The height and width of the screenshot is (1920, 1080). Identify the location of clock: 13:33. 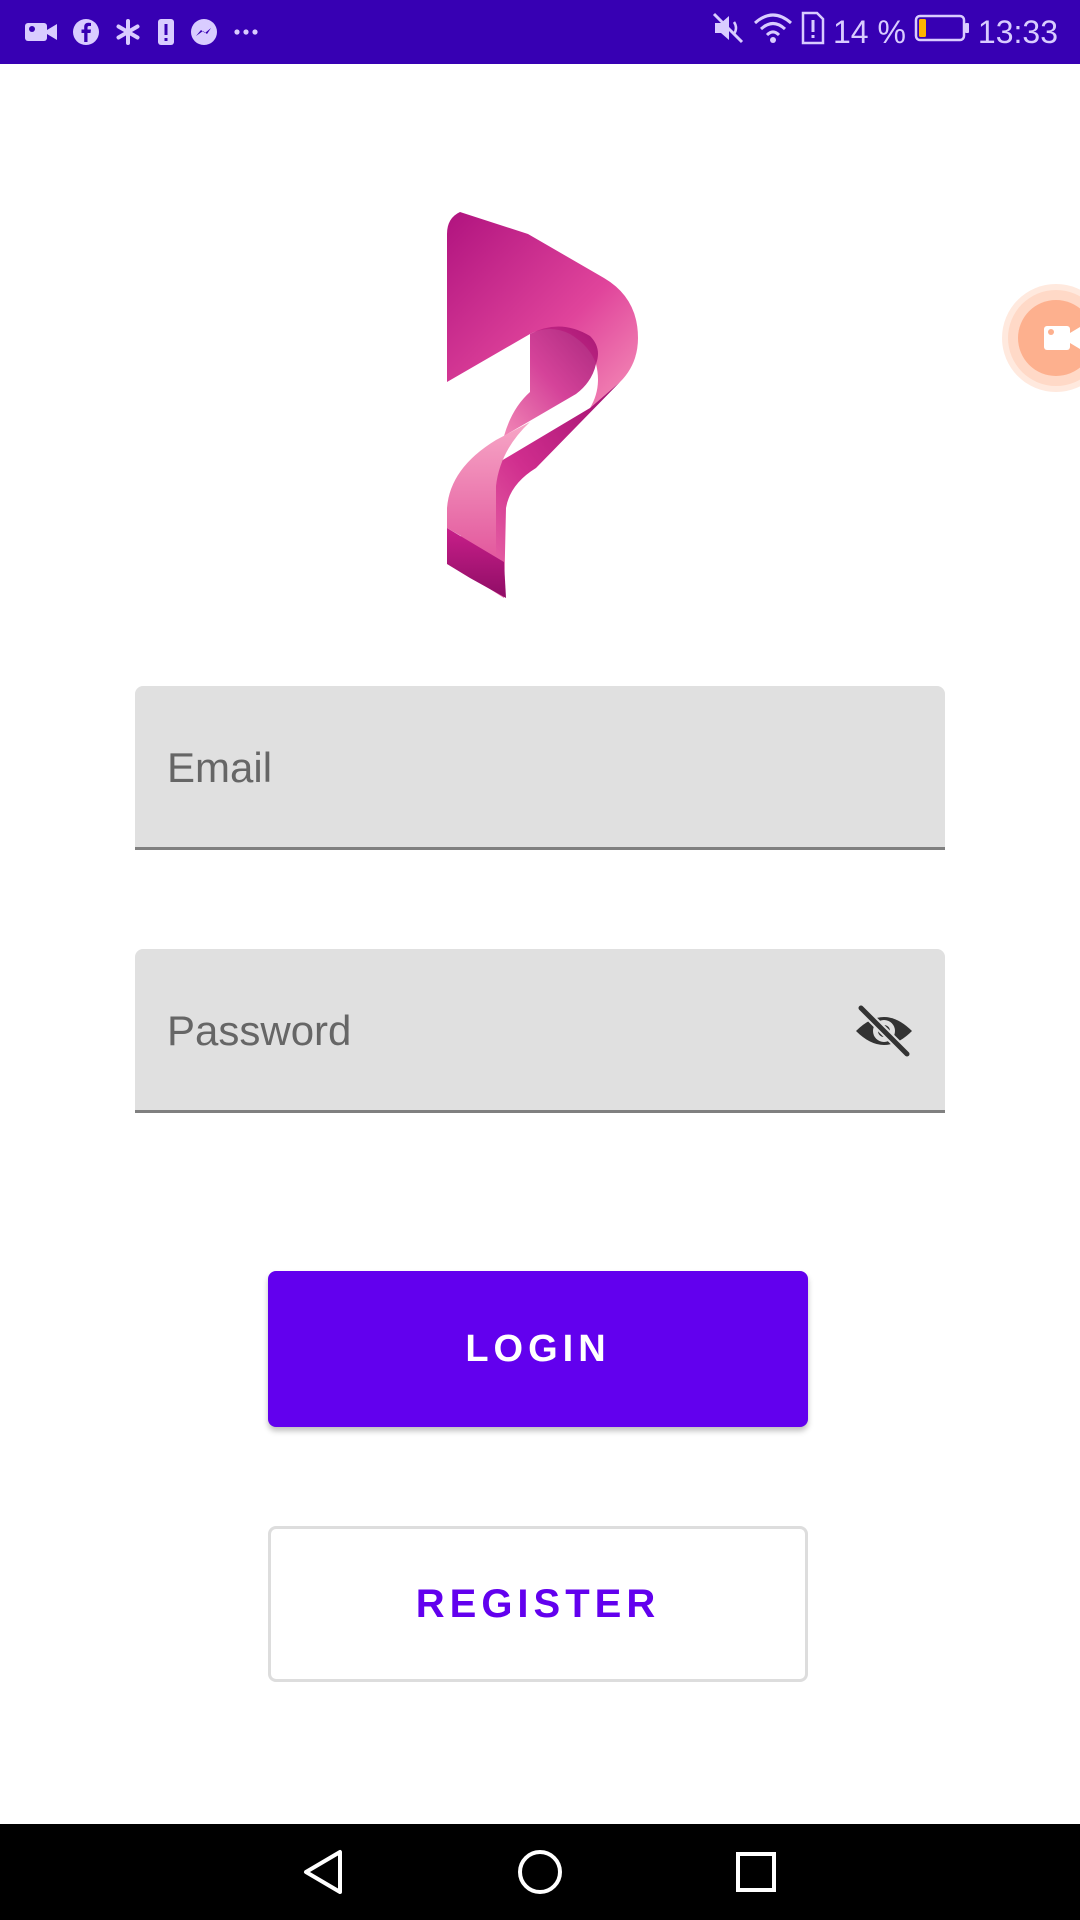
(1017, 32).